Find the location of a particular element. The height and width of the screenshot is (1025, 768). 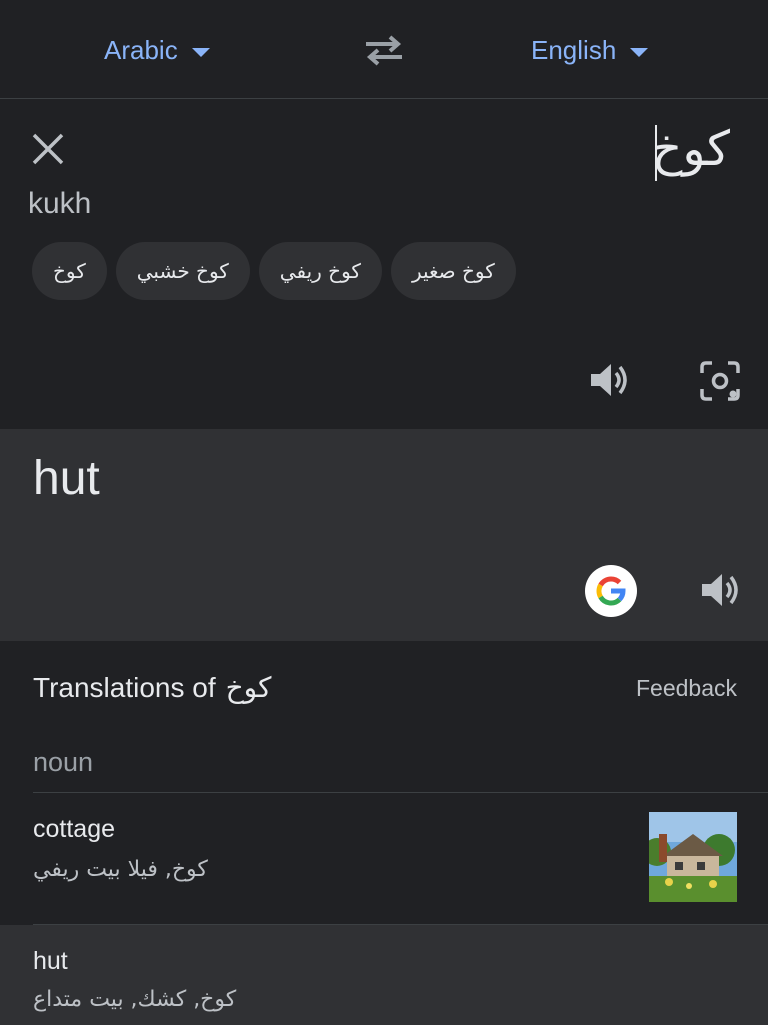

source-language-label: Arabic is located at coordinates (141, 49).